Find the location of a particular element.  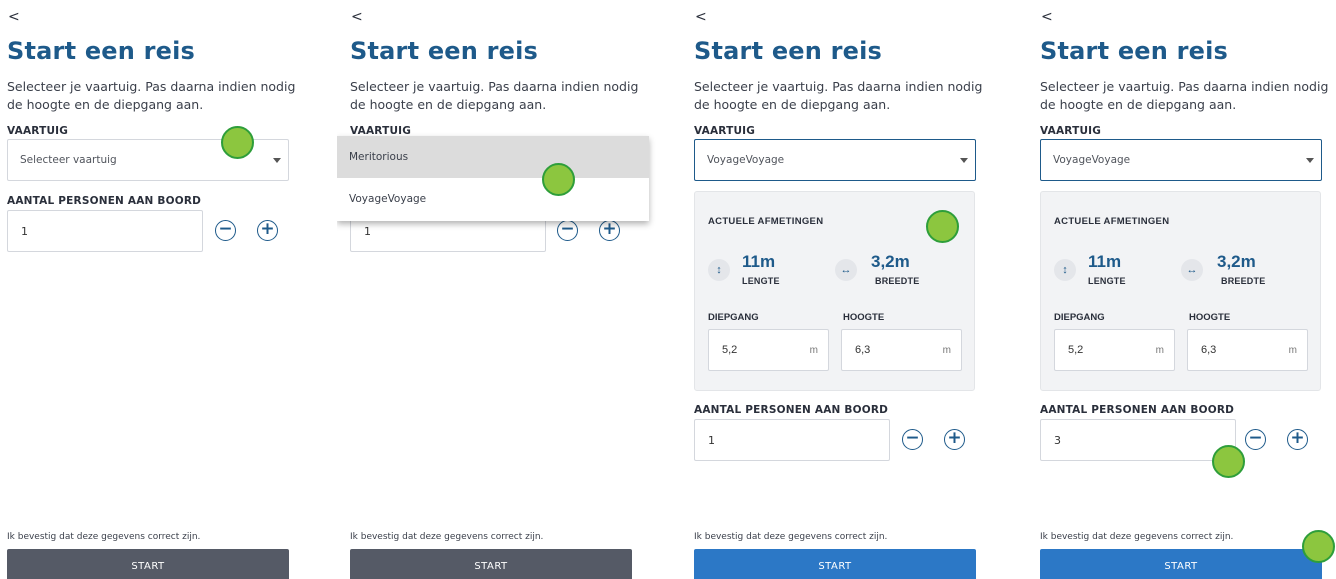

vessel-select-value: Selecteer vaartuig is located at coordinates (68, 160).